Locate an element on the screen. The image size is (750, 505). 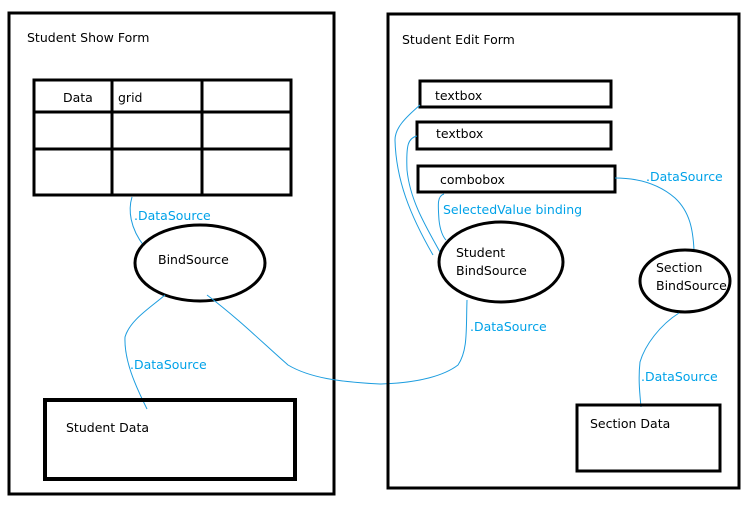
show-form-title: Student Show Form is located at coordinates (88, 37).